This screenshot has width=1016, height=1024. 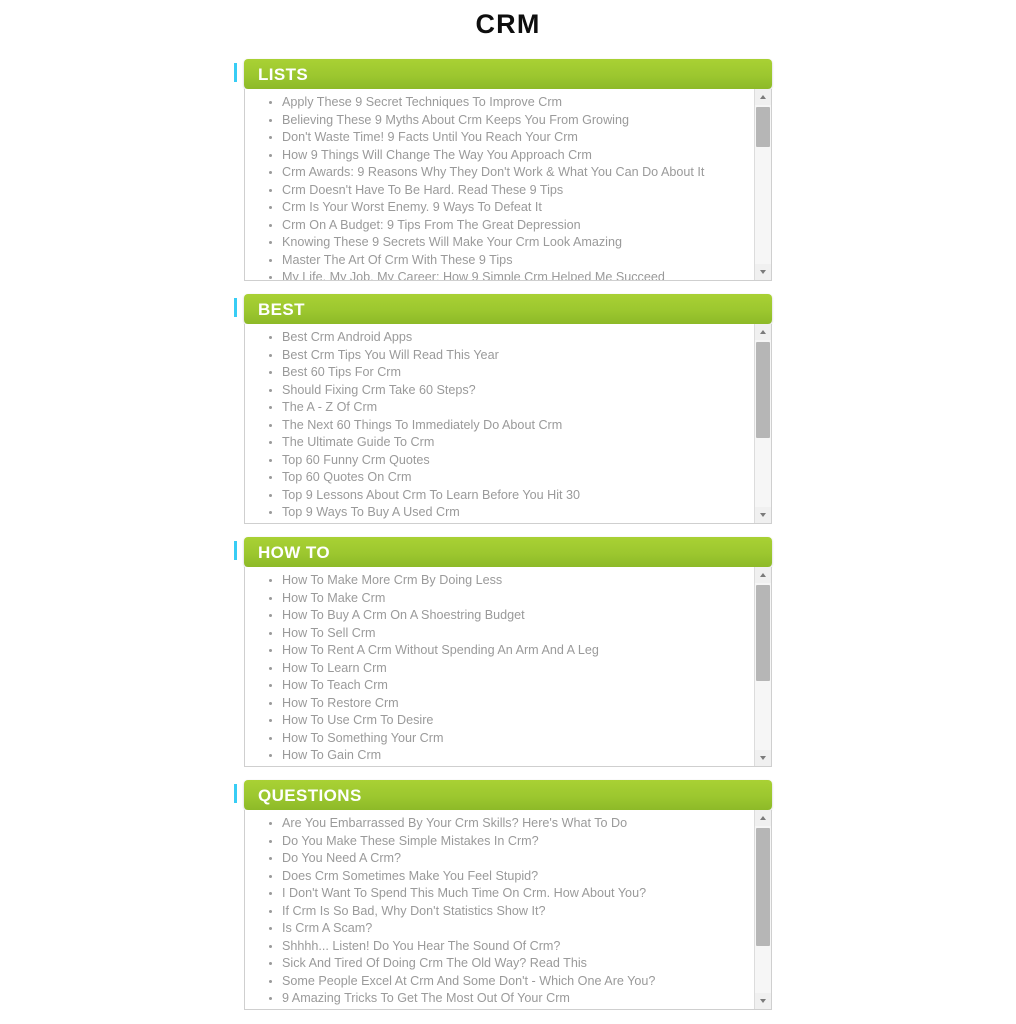 What do you see at coordinates (511, 704) in the screenshot?
I see `list-item: How To Restore Crm` at bounding box center [511, 704].